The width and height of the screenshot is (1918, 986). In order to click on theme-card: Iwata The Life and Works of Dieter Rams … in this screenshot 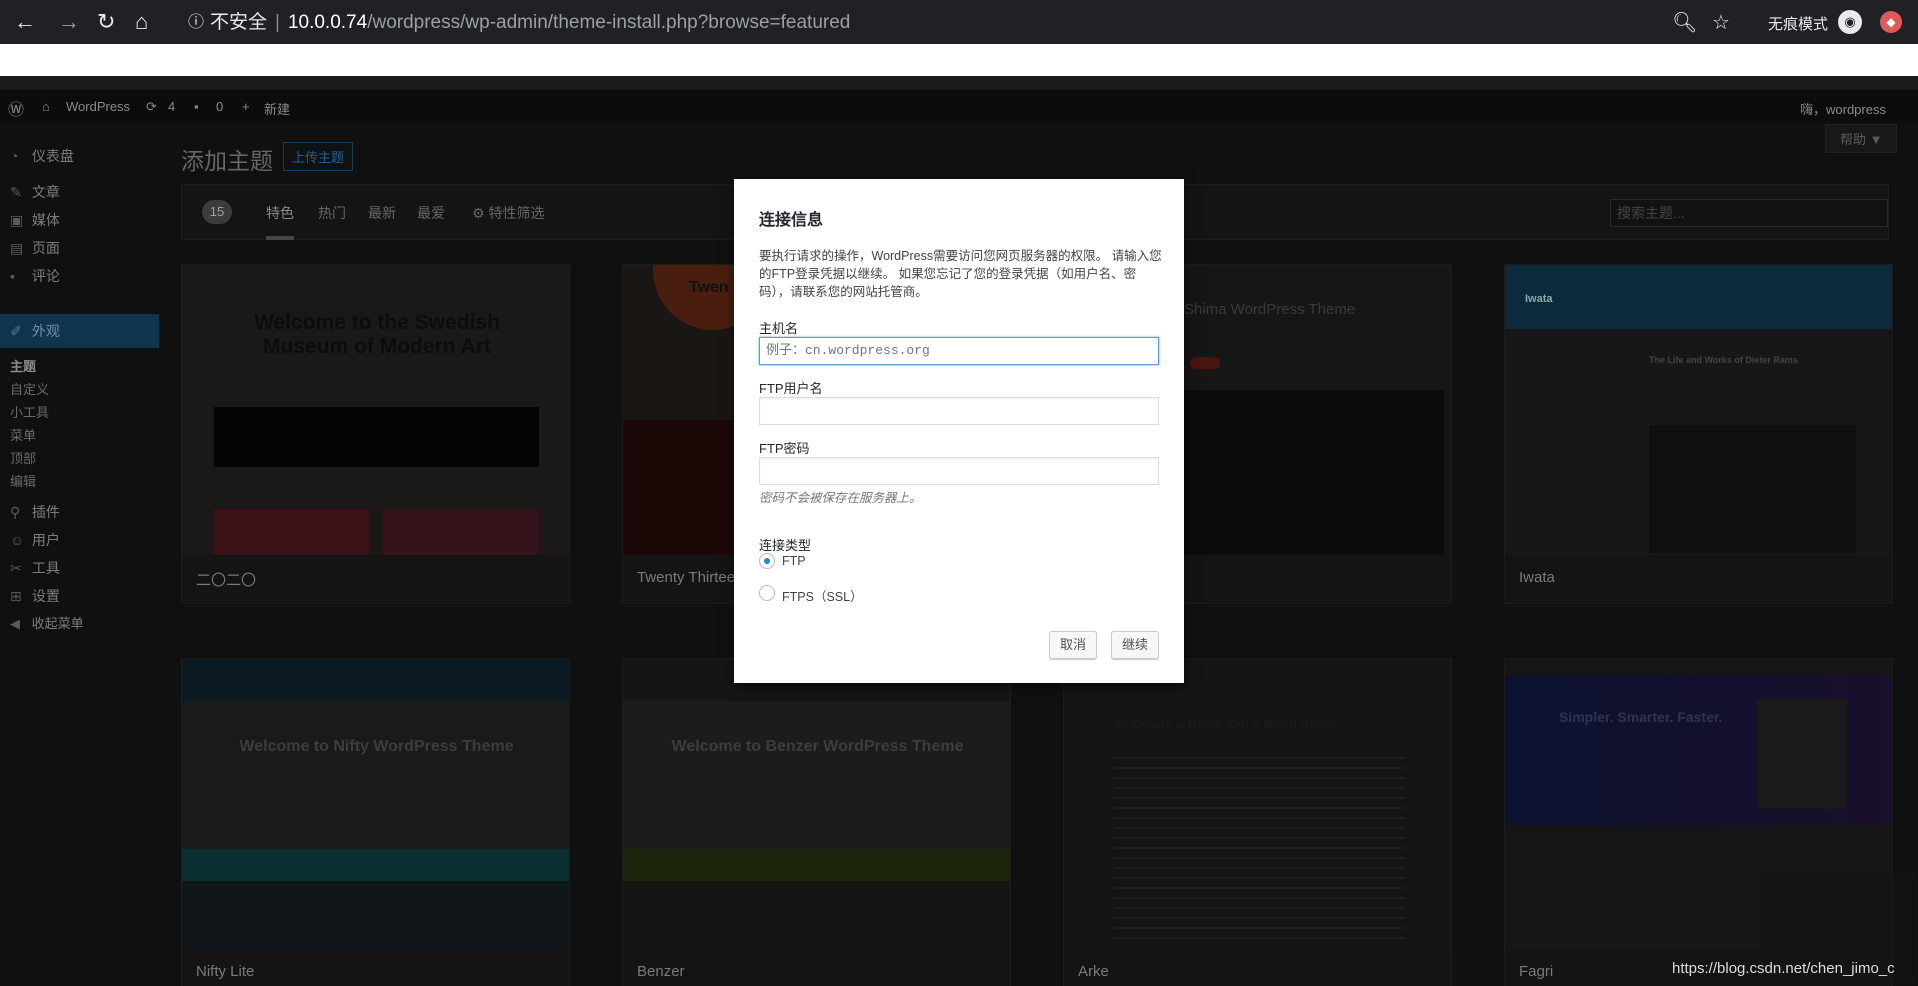, I will do `click(1698, 434)`.